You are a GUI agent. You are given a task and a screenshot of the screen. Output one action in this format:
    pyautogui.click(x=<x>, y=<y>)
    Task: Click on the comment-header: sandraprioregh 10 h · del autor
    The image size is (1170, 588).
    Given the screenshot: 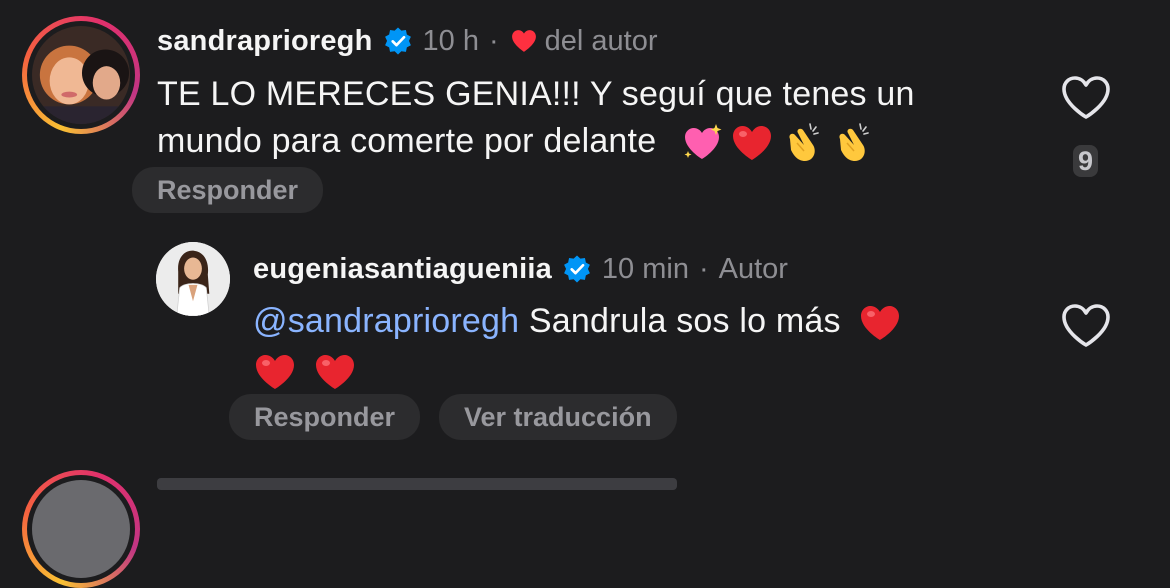 What is the action you would take?
    pyautogui.click(x=407, y=41)
    